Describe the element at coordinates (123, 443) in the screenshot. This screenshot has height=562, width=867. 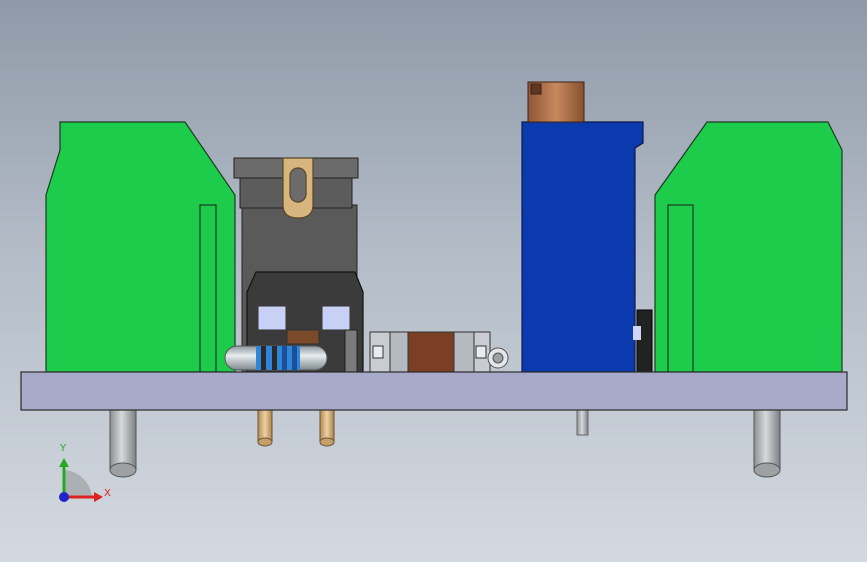
I see `mounting-pin-left` at that location.